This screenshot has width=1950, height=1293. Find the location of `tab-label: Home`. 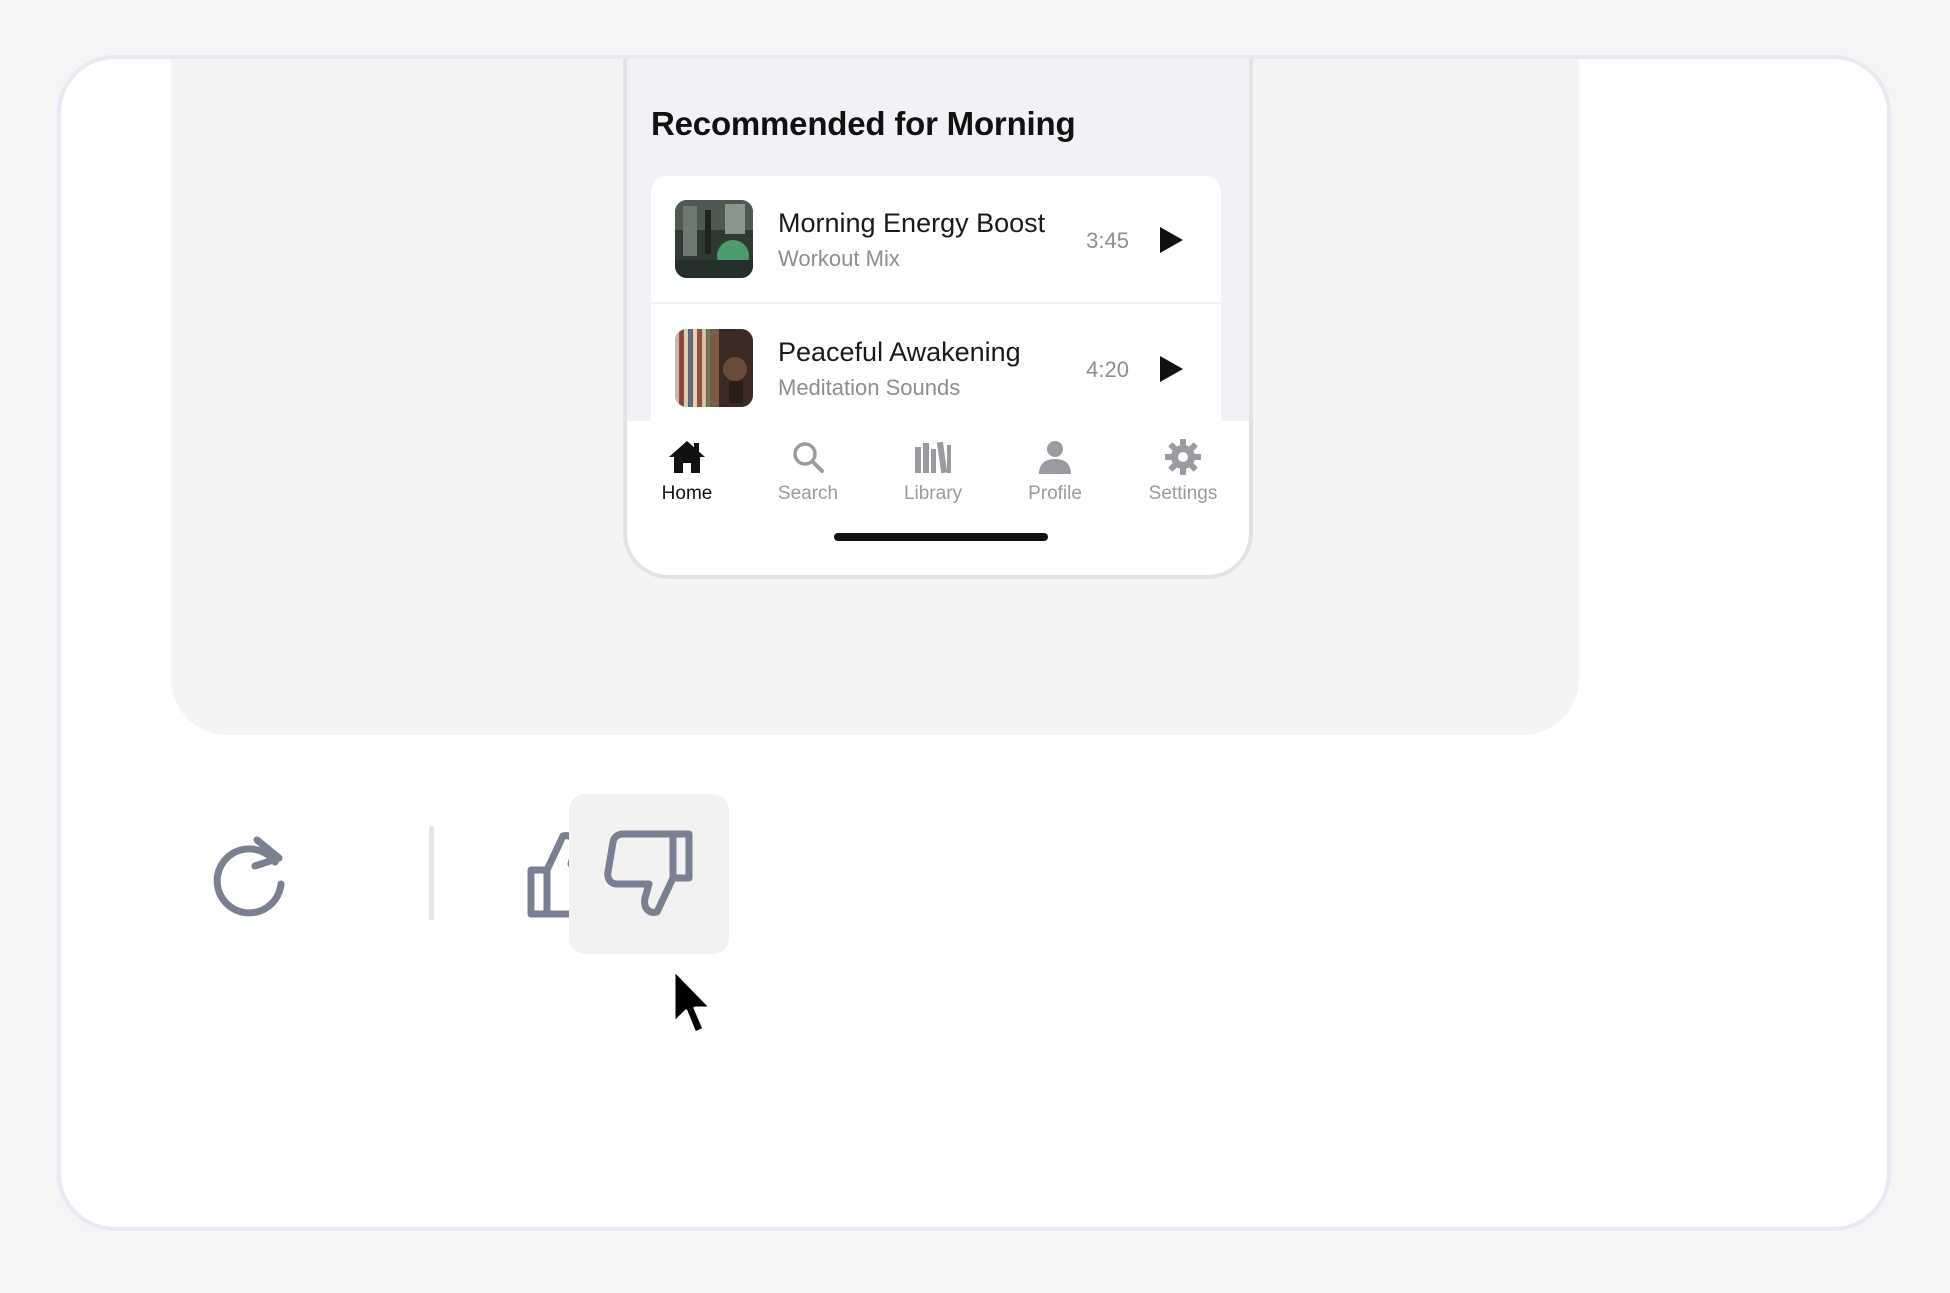

tab-label: Home is located at coordinates (687, 493).